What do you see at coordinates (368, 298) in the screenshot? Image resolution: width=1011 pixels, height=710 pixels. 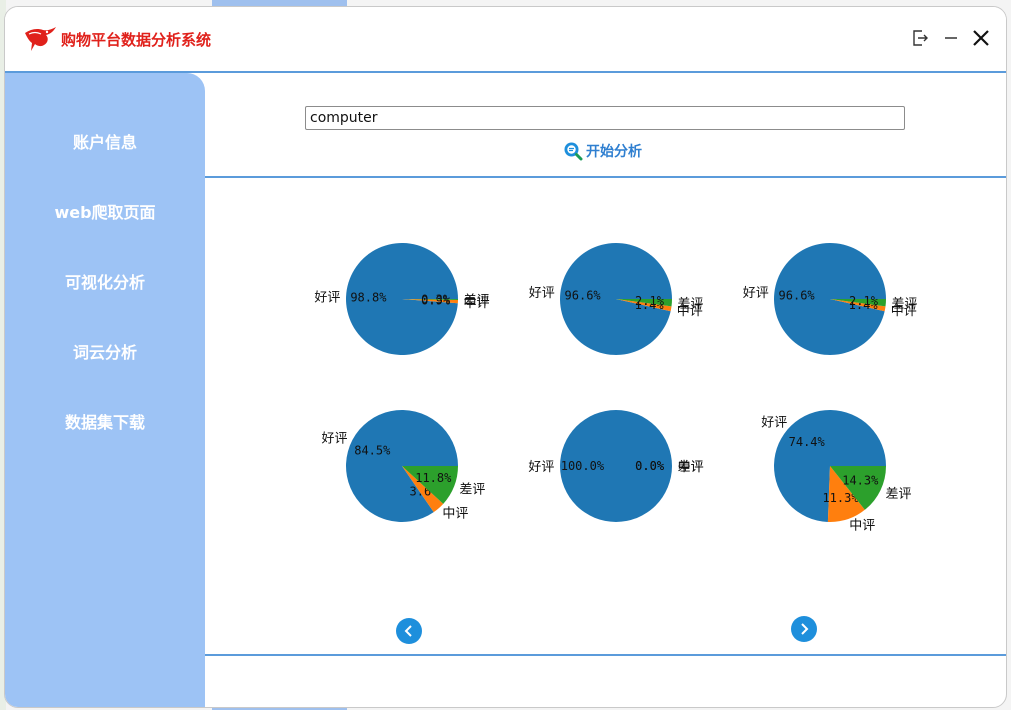 I see `pie-percent-label: 98.8%` at bounding box center [368, 298].